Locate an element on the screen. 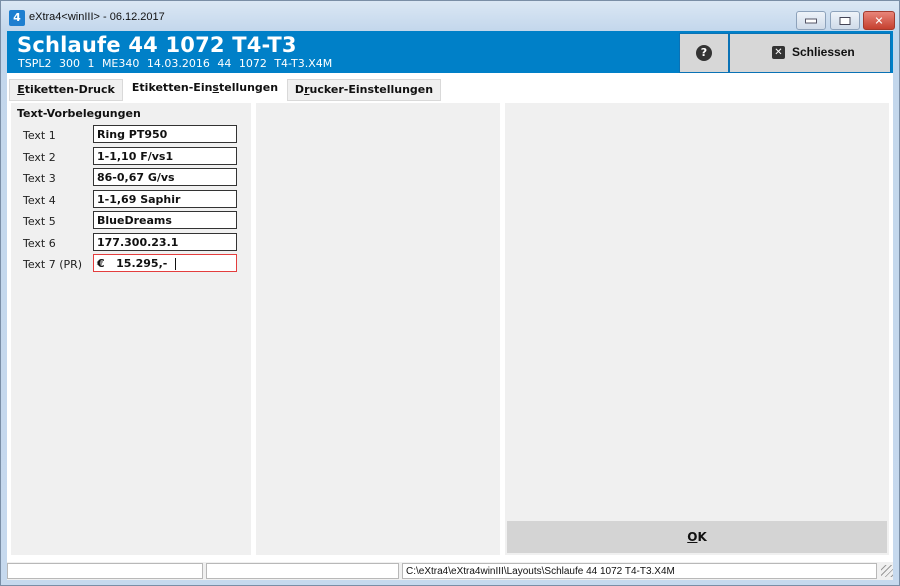  tab-drucker-einstellungen: Drucker-Einstellungen is located at coordinates (364, 90).